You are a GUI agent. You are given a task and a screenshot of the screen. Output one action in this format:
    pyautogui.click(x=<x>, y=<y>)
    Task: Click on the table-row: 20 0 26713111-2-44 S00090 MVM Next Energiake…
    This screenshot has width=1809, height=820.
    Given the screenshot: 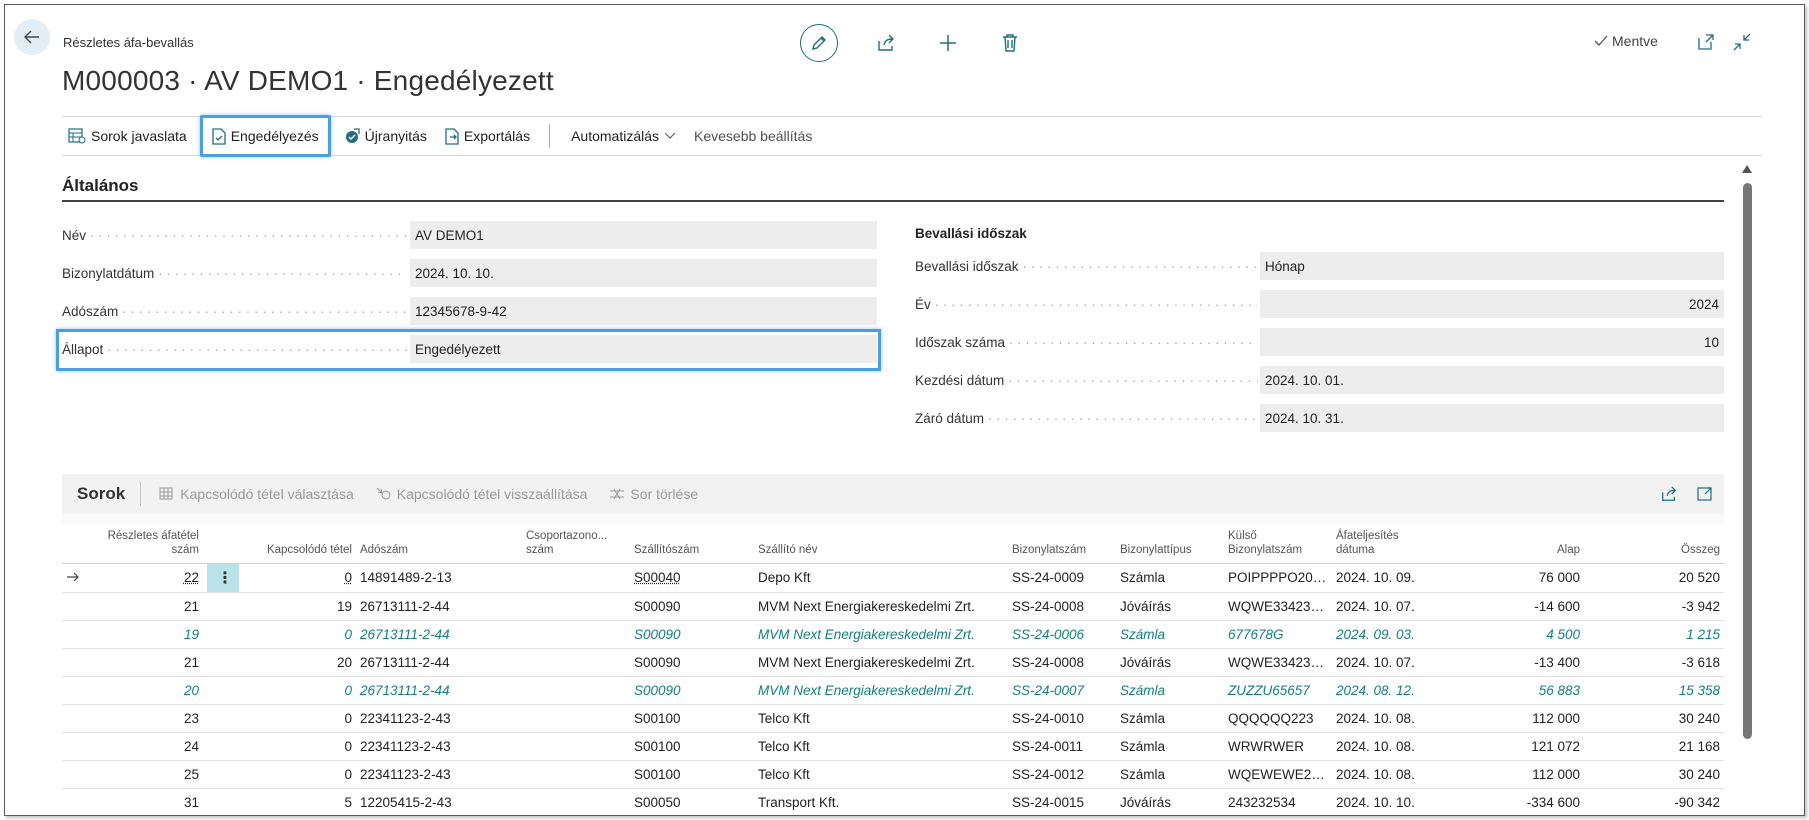 What is the action you would take?
    pyautogui.click(x=893, y=690)
    